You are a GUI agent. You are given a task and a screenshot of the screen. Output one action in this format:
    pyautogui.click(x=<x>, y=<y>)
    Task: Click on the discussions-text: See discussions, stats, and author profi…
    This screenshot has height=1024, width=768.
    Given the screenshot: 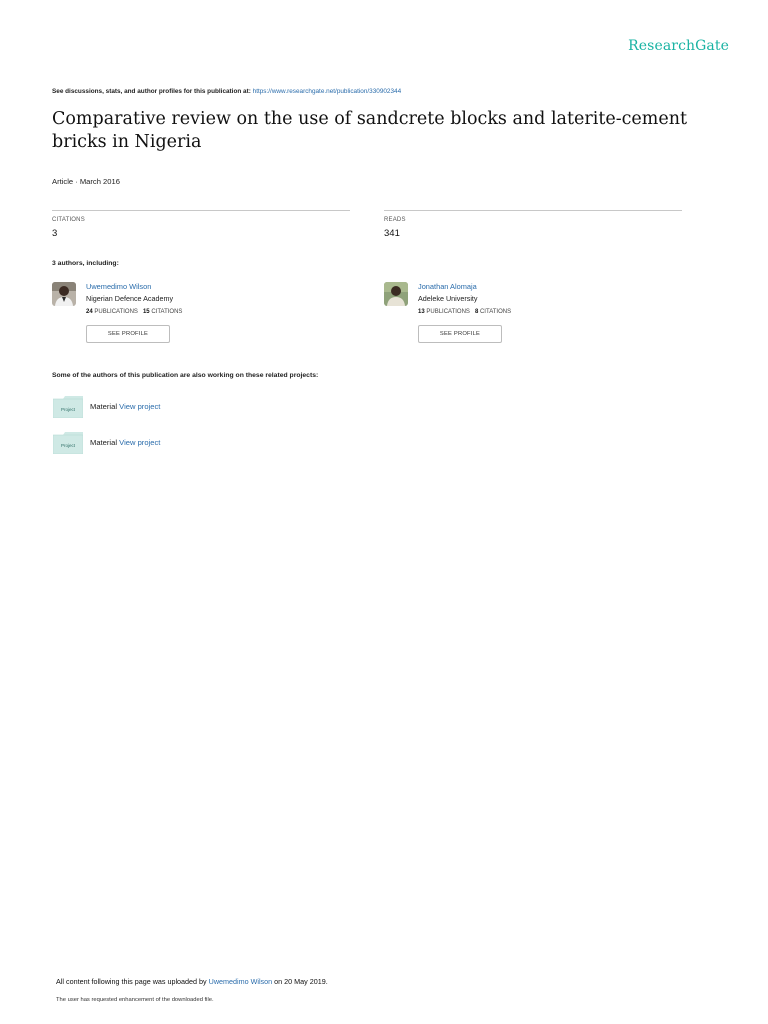 What is the action you would take?
    pyautogui.click(x=151, y=91)
    